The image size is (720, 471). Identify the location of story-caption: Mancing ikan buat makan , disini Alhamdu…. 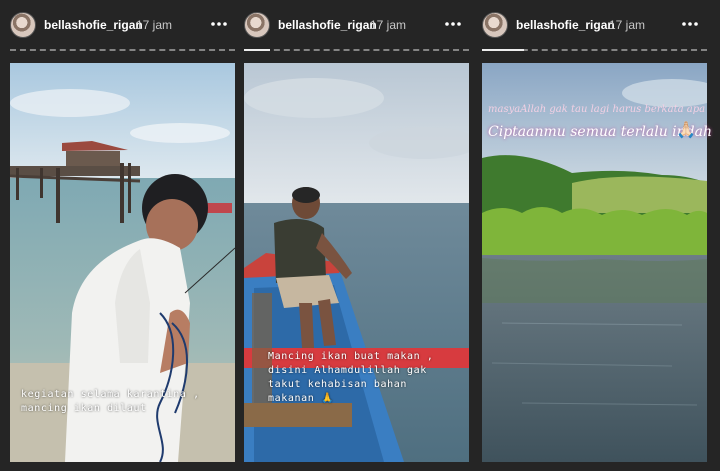
(351, 377).